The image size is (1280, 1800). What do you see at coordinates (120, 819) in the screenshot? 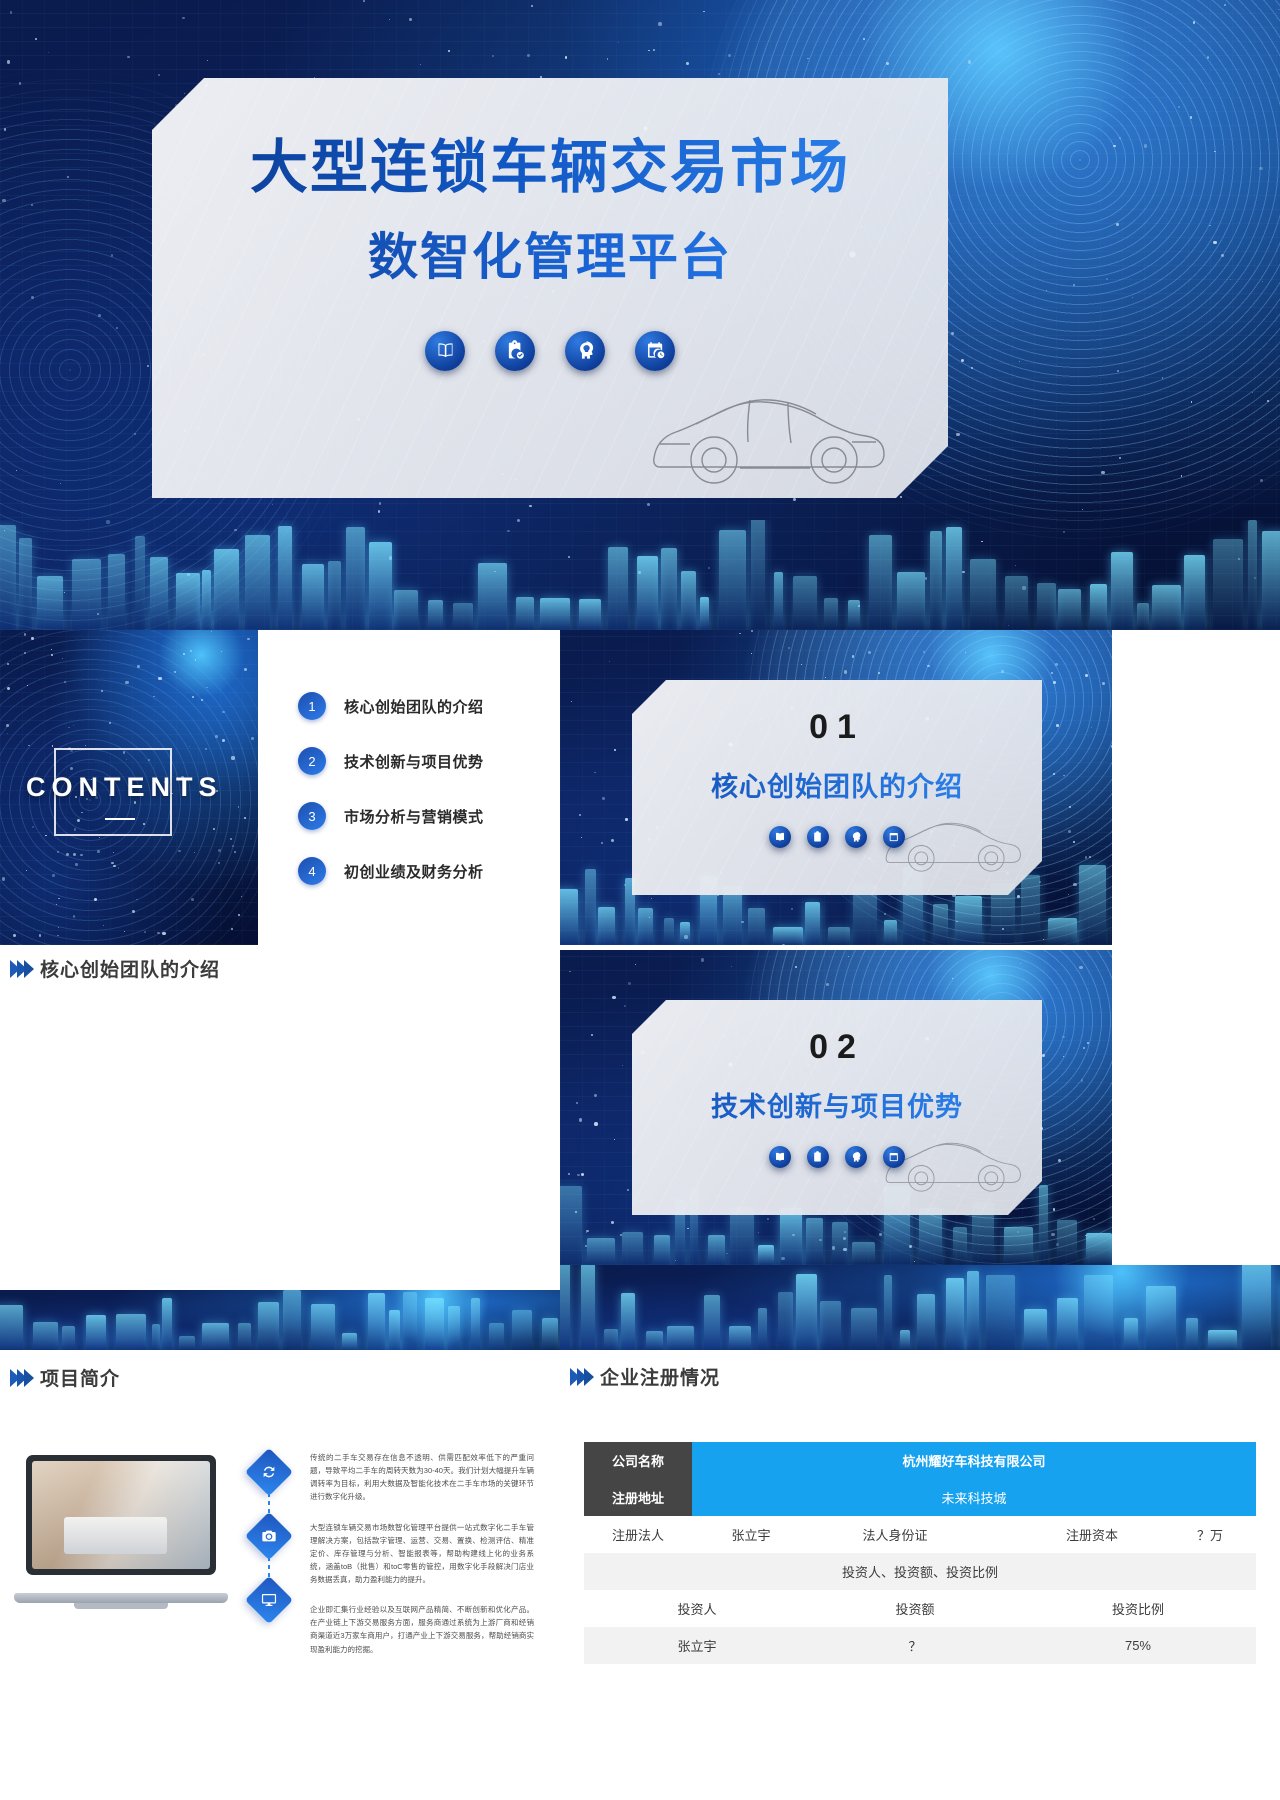
I see `contents-divider` at bounding box center [120, 819].